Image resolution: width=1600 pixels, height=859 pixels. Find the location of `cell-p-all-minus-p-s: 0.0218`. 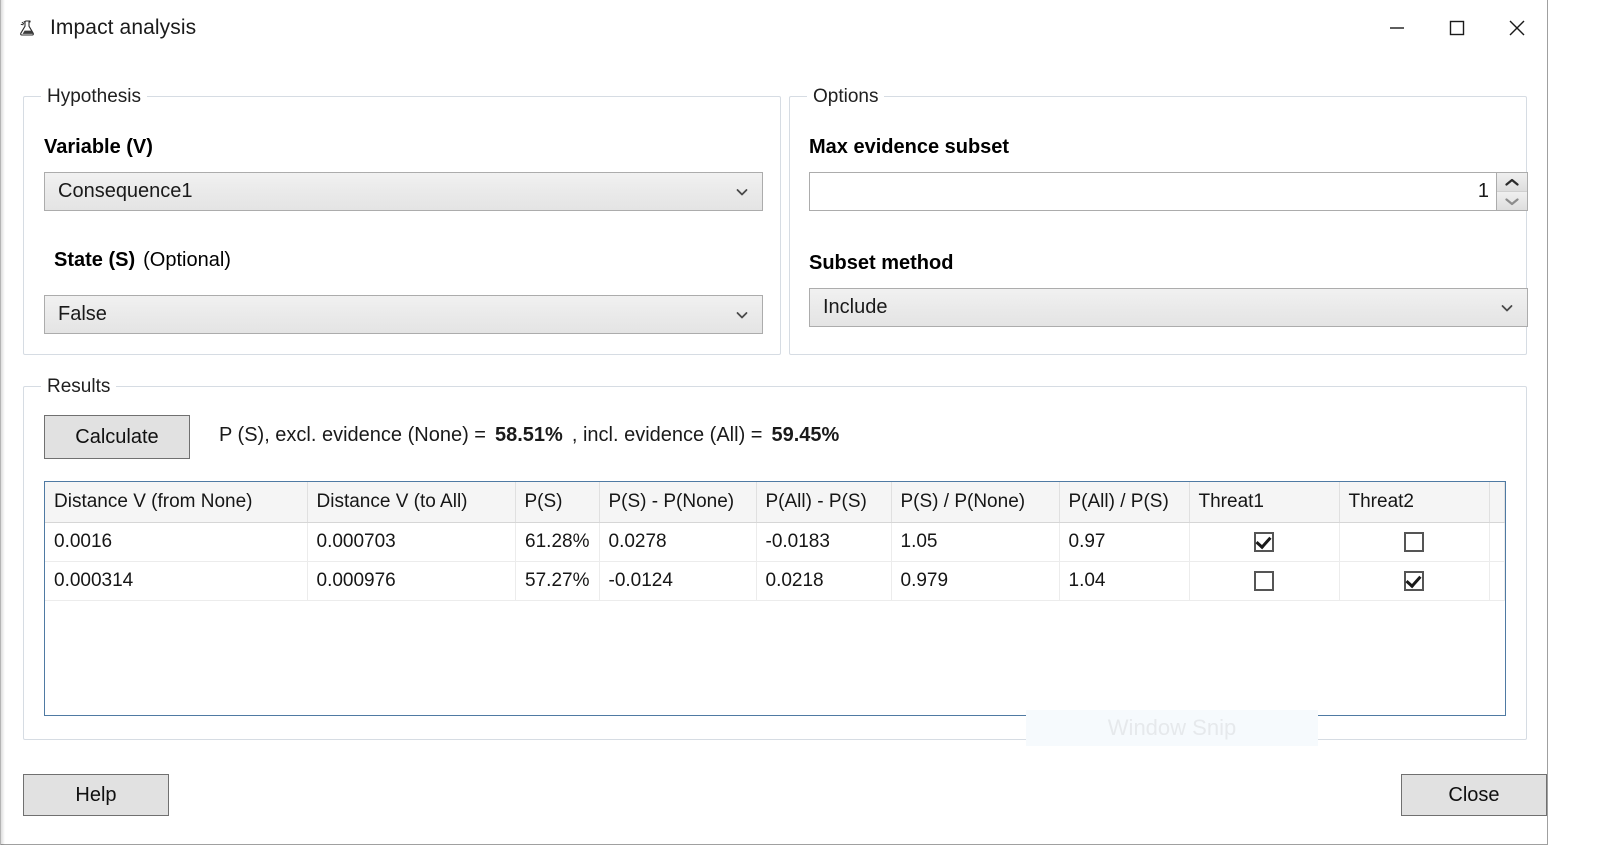

cell-p-all-minus-p-s: 0.0218 is located at coordinates (824, 581).